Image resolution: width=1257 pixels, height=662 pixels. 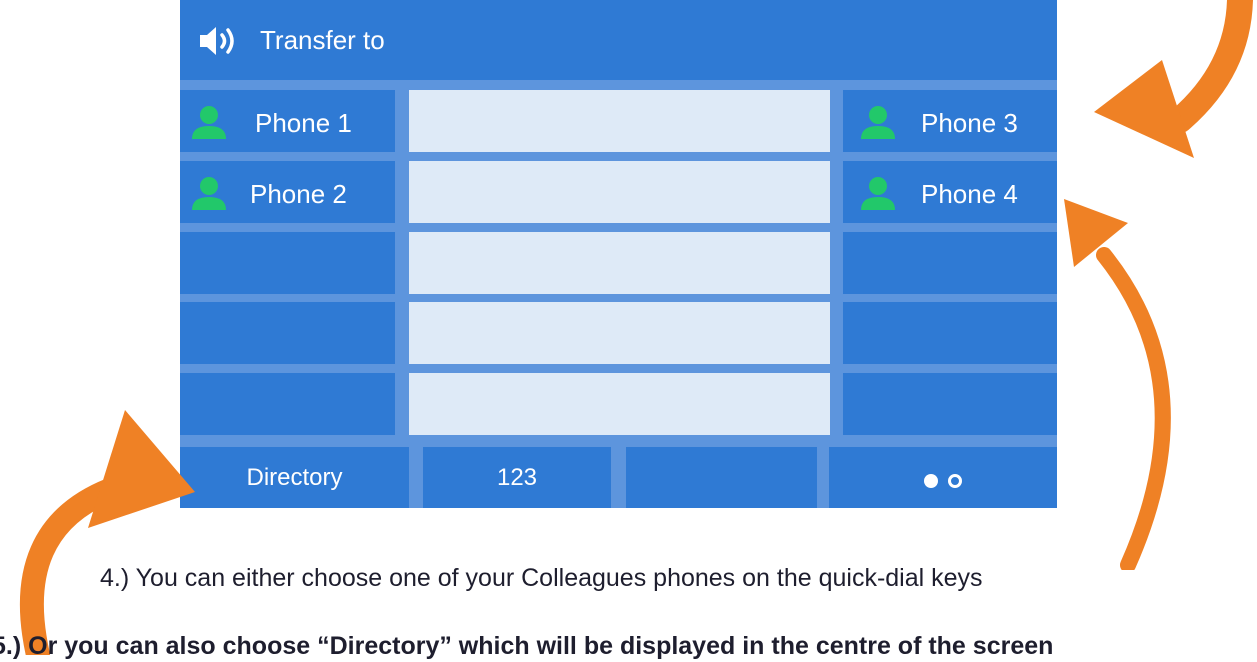 I want to click on softkey-blank, so click(x=721, y=477).